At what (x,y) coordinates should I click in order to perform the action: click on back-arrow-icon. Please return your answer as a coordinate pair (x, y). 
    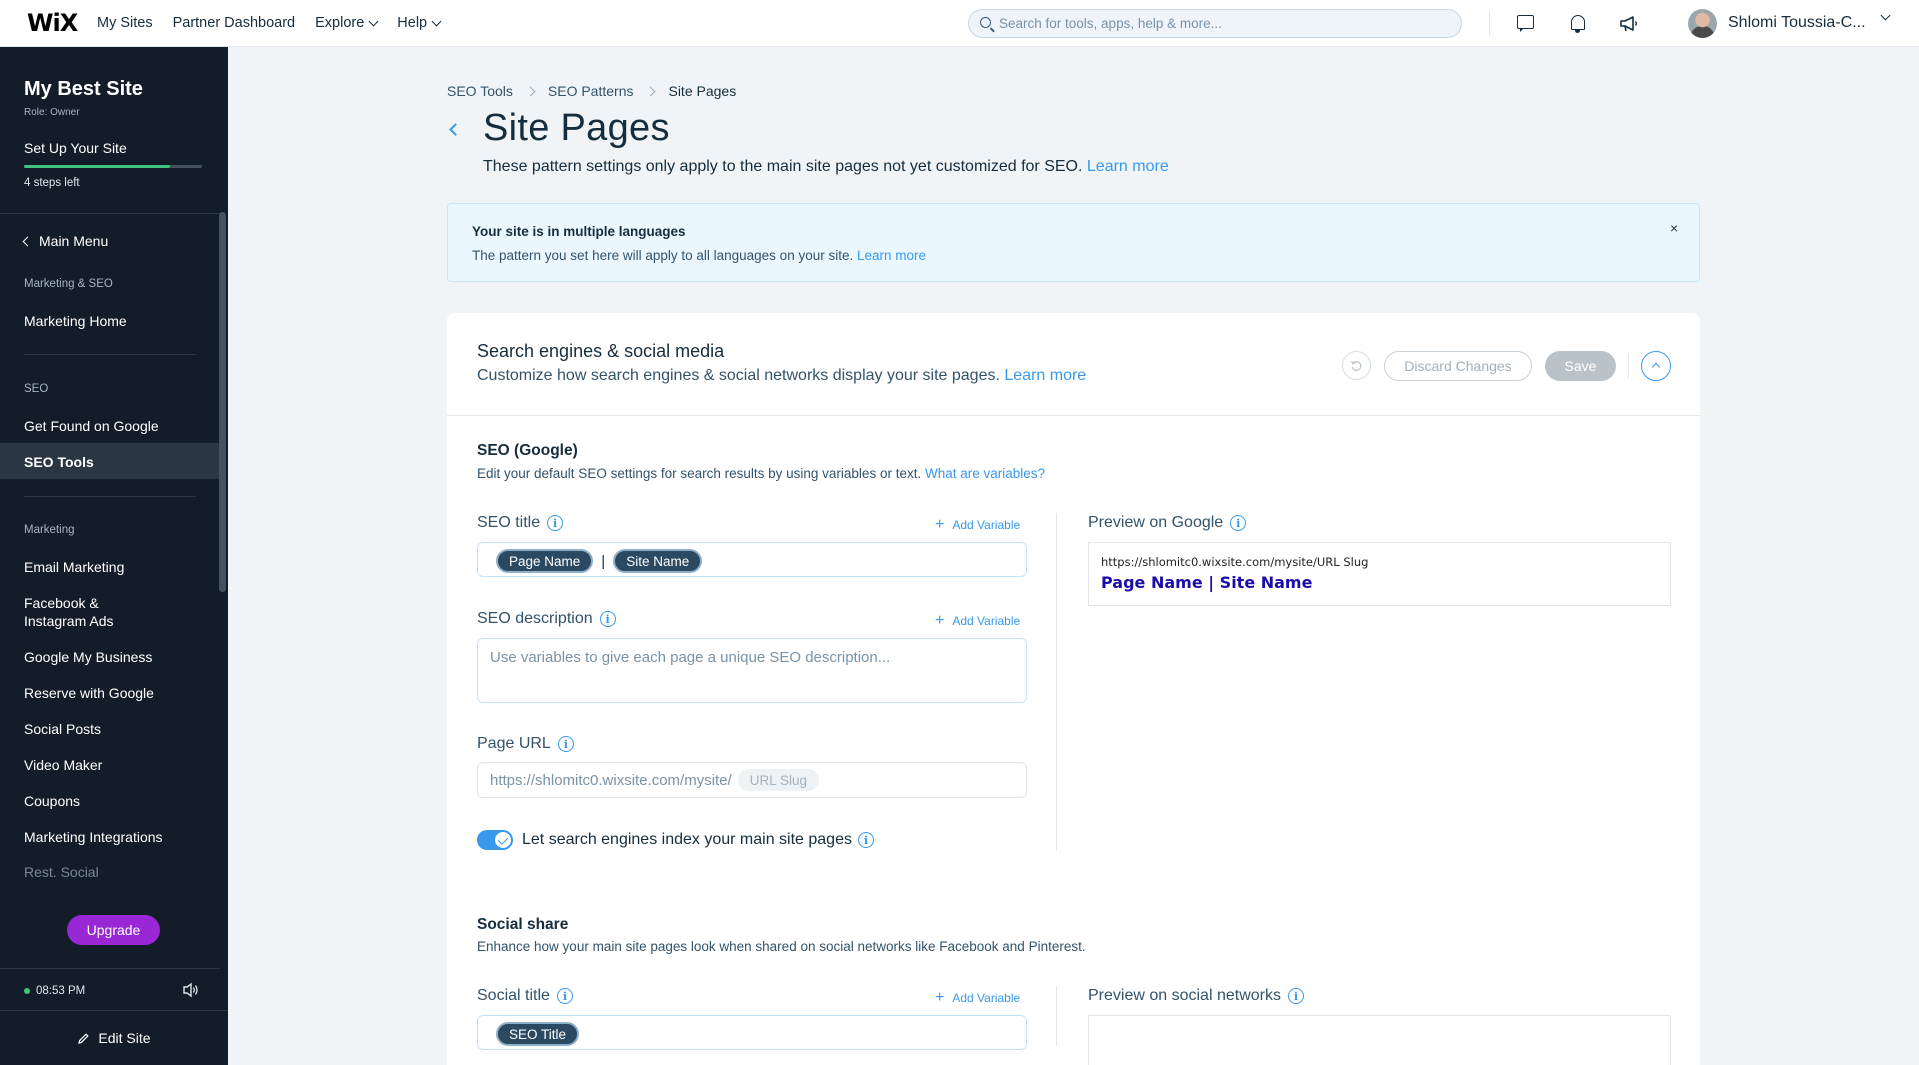
    Looking at the image, I should click on (455, 129).